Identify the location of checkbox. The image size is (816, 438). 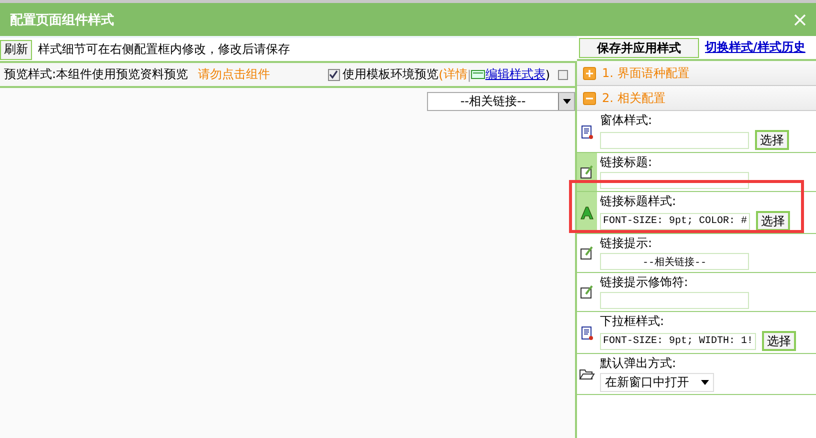
(334, 74).